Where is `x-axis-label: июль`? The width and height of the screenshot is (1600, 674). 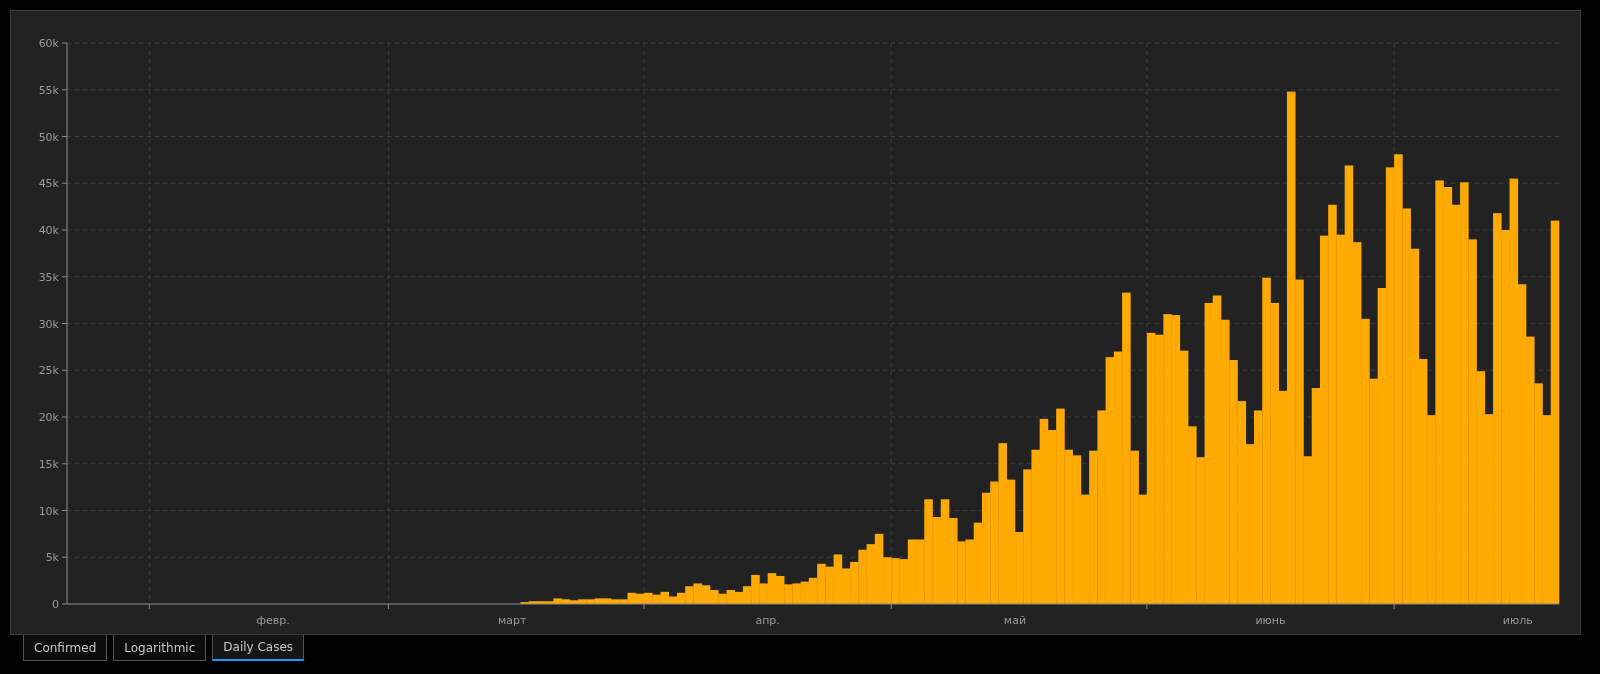
x-axis-label: июль is located at coordinates (1517, 620).